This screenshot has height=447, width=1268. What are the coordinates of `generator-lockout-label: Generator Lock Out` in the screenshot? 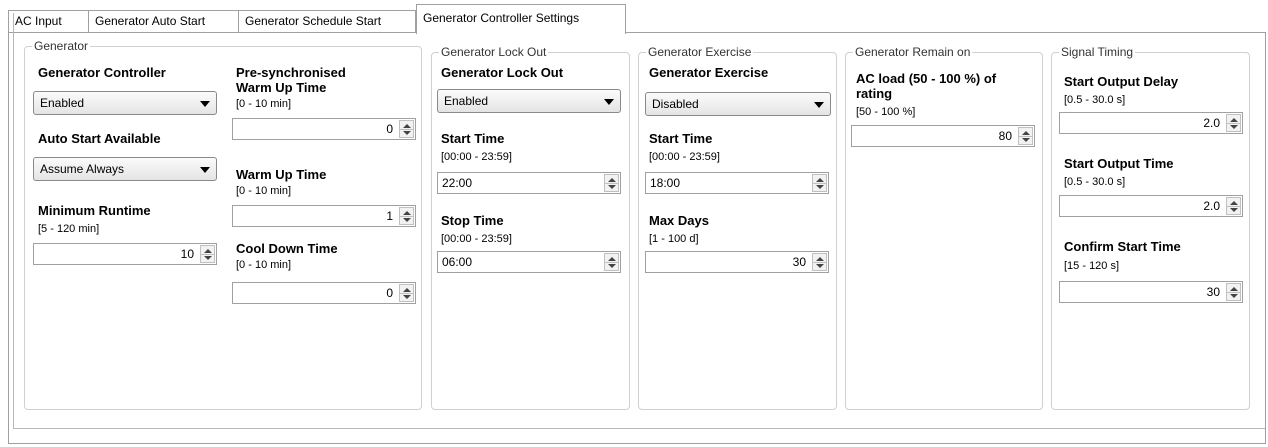 It's located at (502, 72).